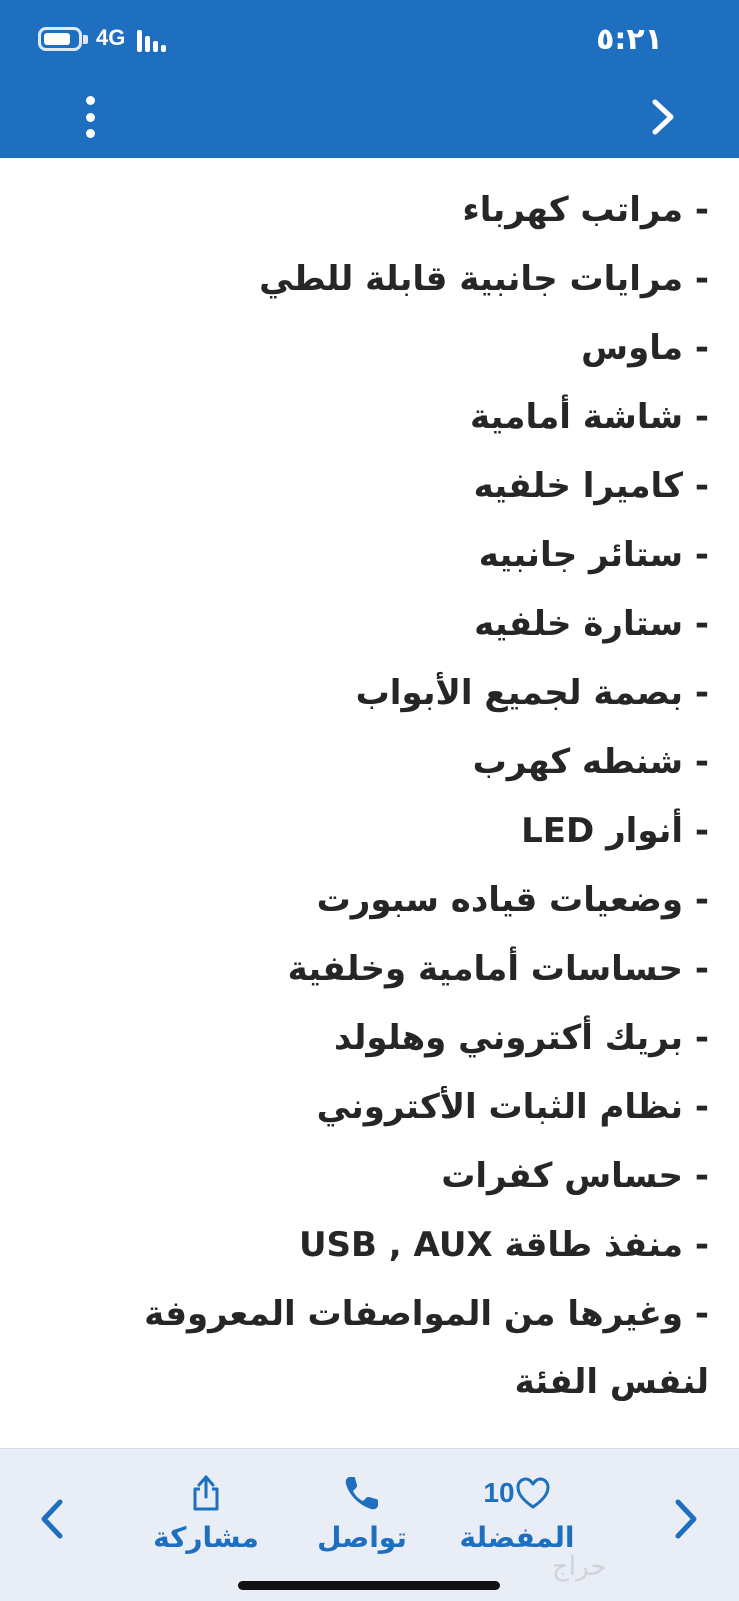 This screenshot has width=739, height=1601. I want to click on haraj-watermark: حراج, so click(579, 1567).